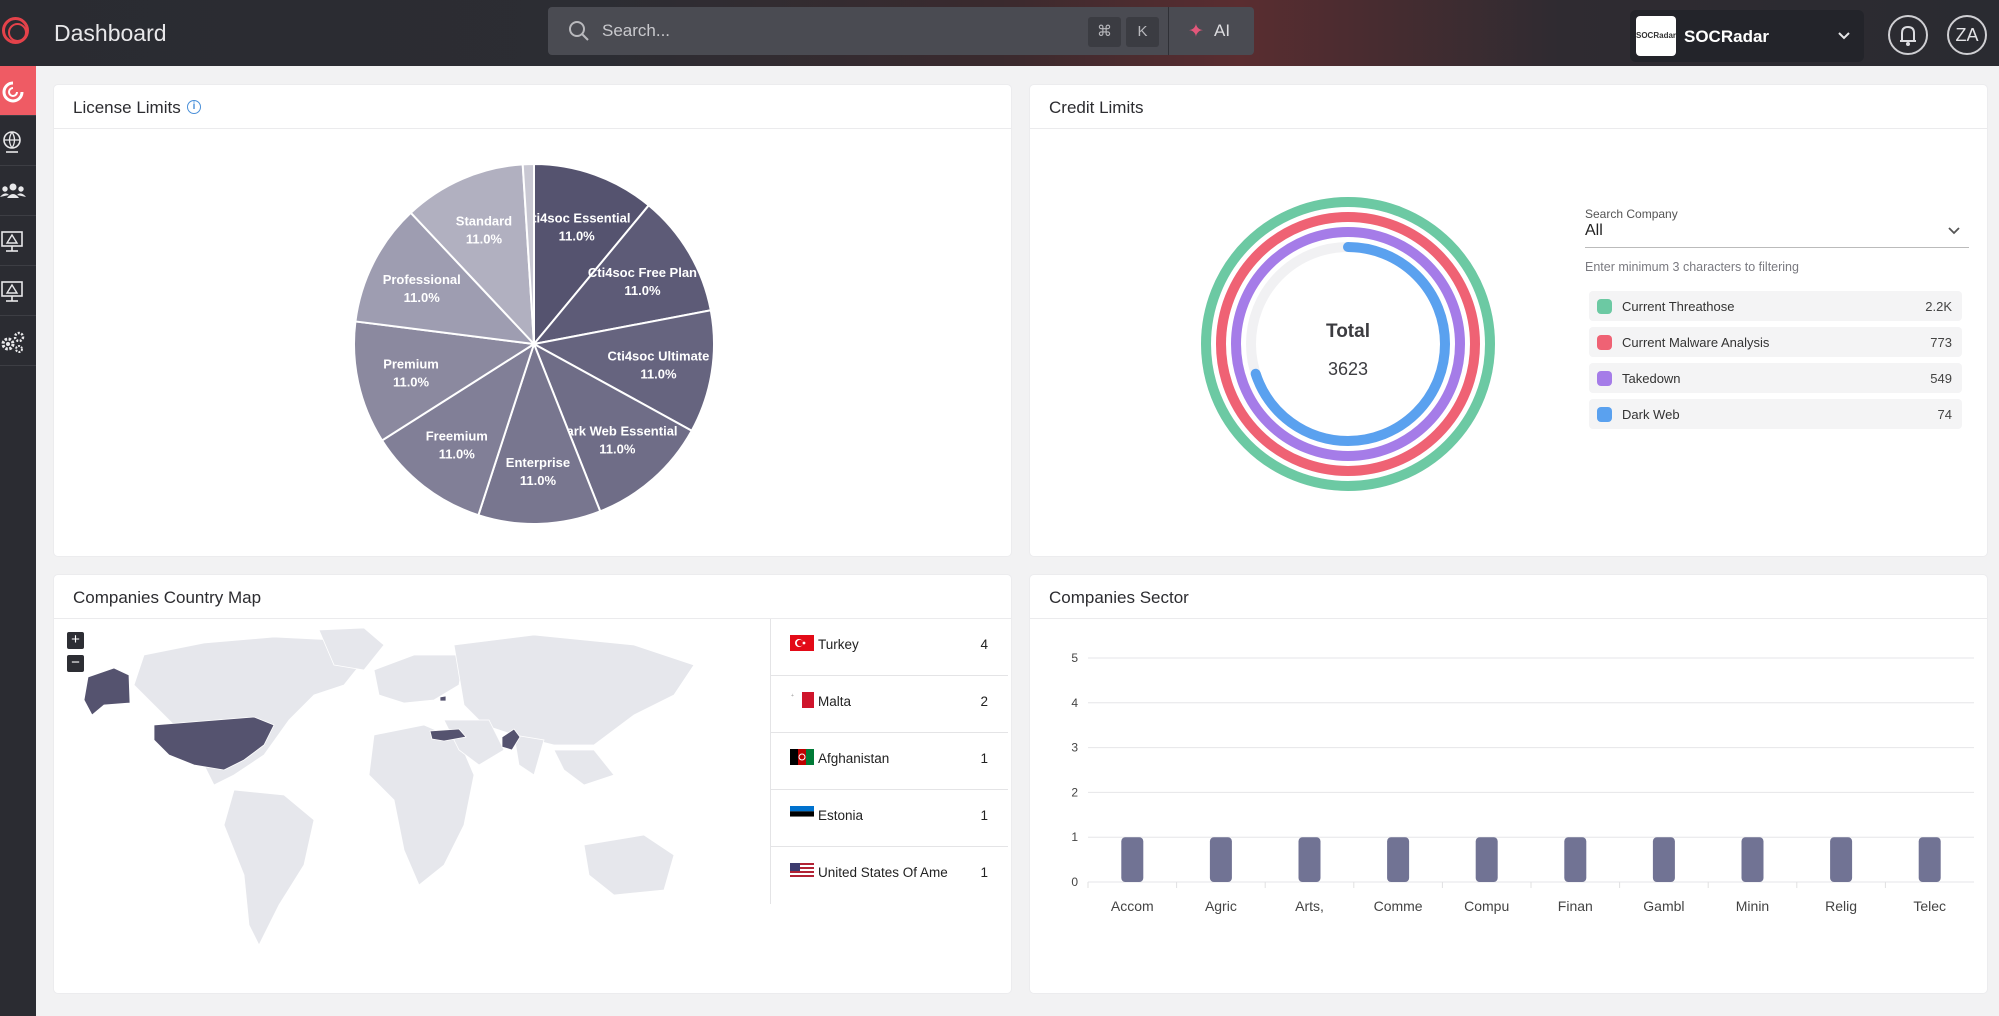 This screenshot has height=1016, width=1999. What do you see at coordinates (889, 704) in the screenshot?
I see `country-row: + Malta 2` at bounding box center [889, 704].